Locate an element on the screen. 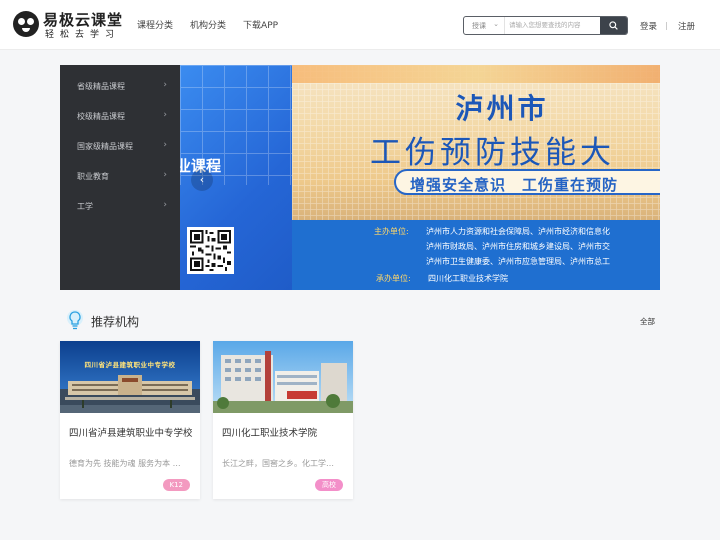 The width and height of the screenshot is (720, 540). login-link: 登录 is located at coordinates (648, 26).